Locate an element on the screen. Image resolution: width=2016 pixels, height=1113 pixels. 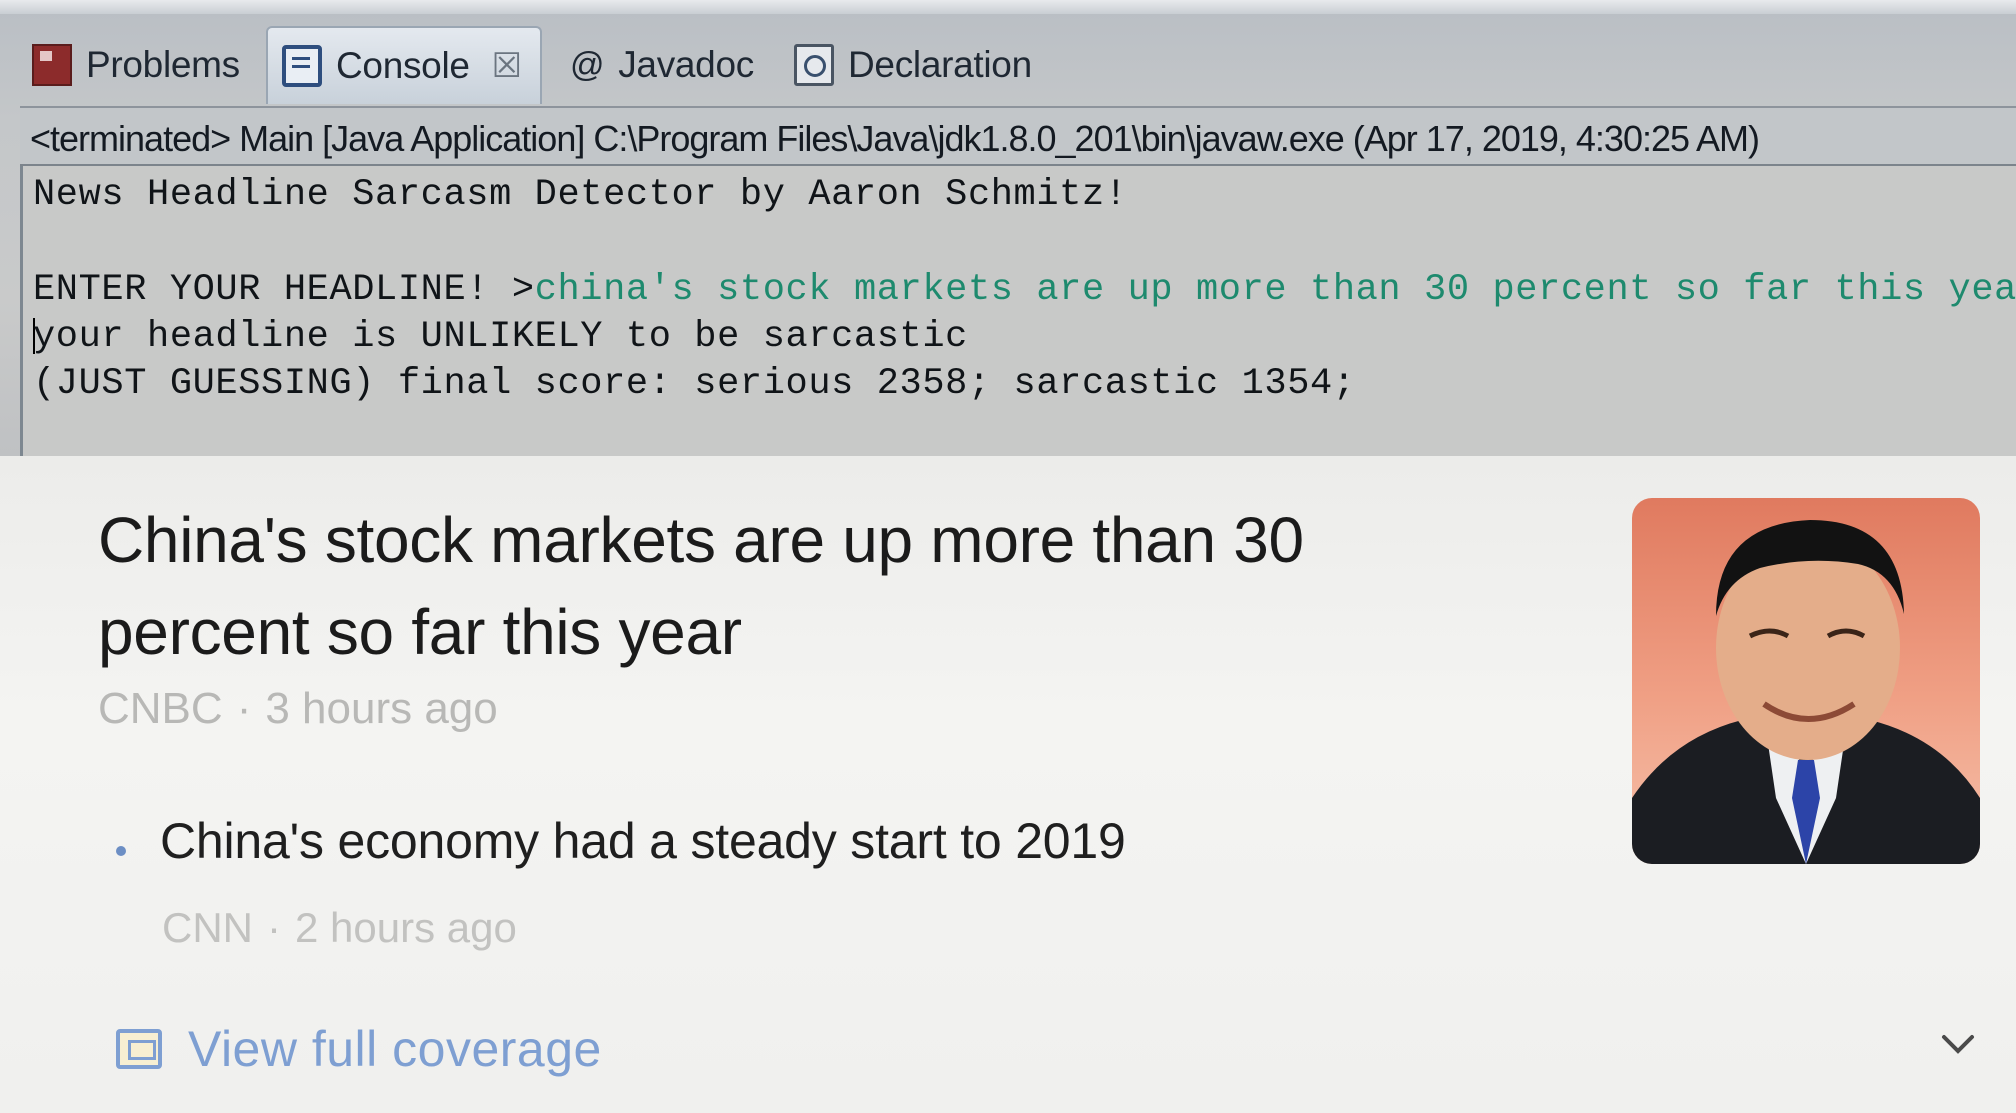
tab-declaration: Declaration is located at coordinates (913, 65).